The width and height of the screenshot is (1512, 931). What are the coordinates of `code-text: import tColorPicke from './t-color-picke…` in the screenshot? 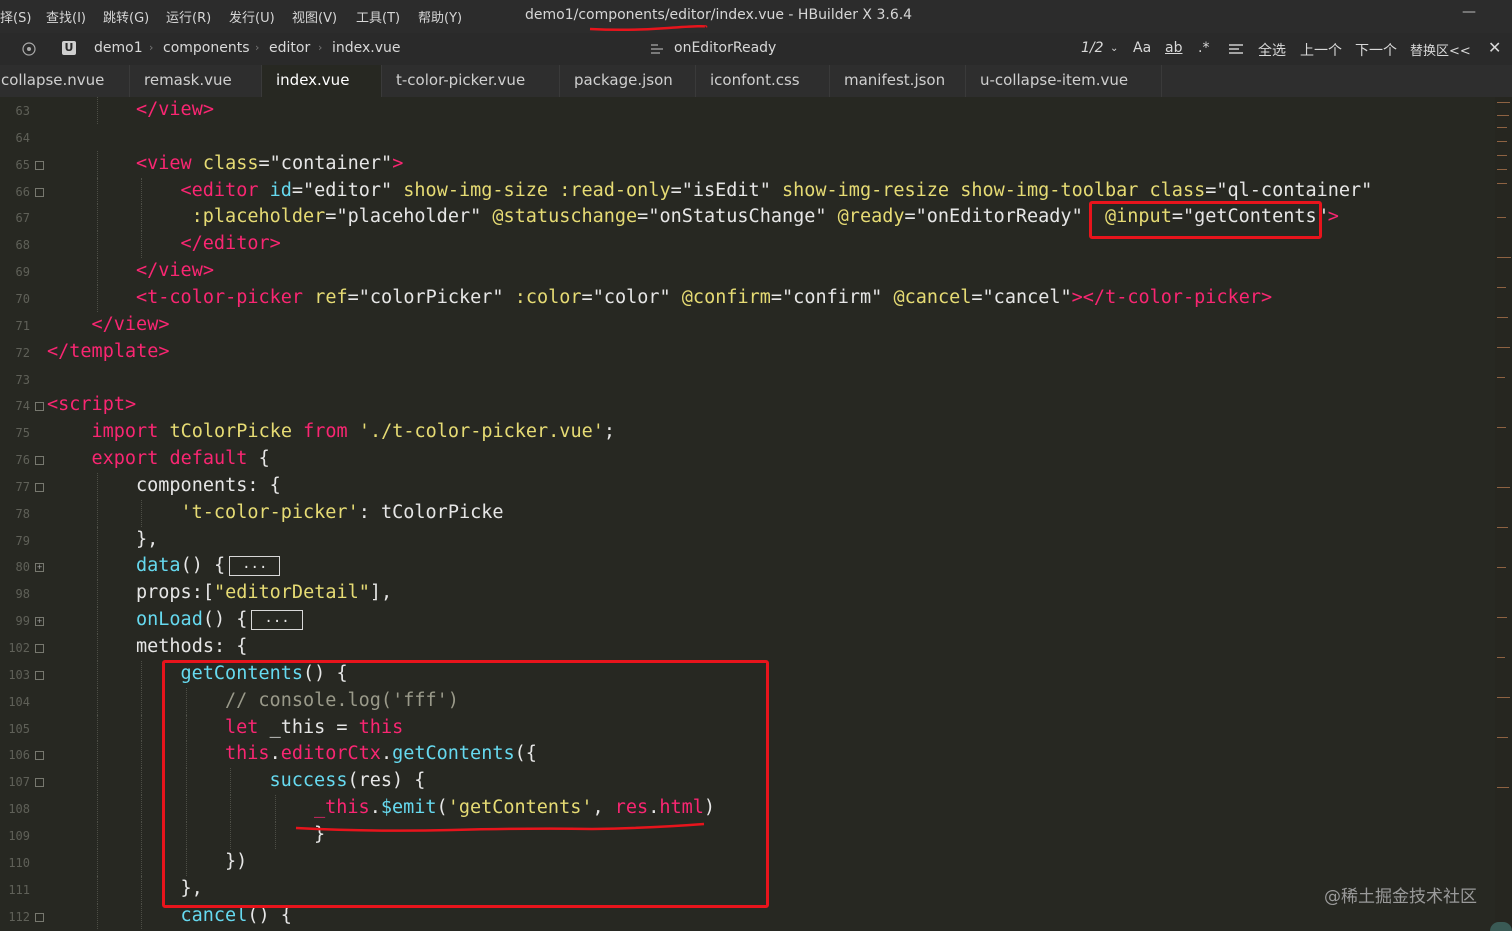 It's located at (354, 431).